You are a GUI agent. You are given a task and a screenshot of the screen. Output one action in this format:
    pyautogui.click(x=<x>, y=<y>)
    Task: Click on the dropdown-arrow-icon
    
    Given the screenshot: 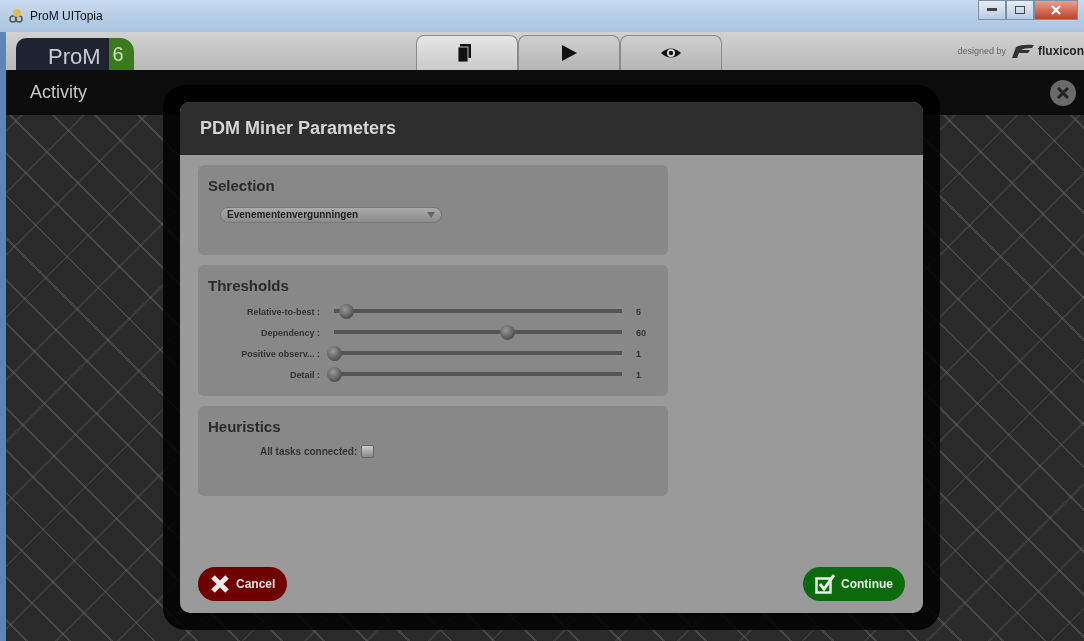 What is the action you would take?
    pyautogui.click(x=431, y=214)
    